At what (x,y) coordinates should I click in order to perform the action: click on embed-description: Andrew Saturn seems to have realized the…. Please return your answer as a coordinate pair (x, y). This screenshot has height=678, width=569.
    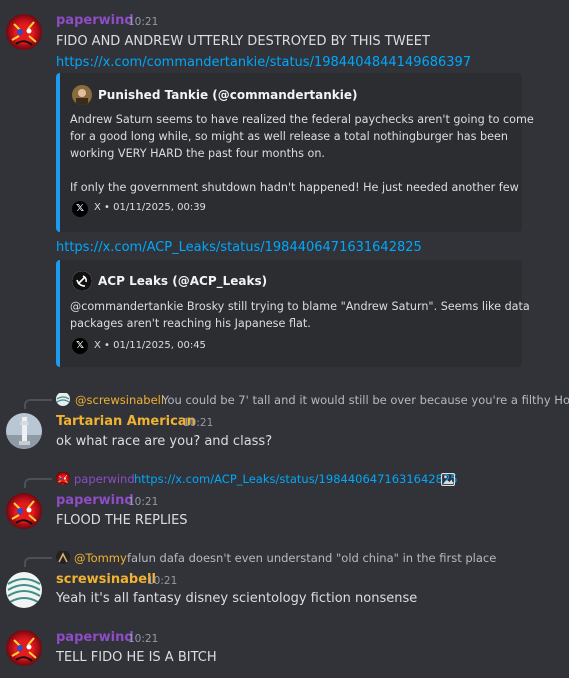
    Looking at the image, I should click on (302, 153).